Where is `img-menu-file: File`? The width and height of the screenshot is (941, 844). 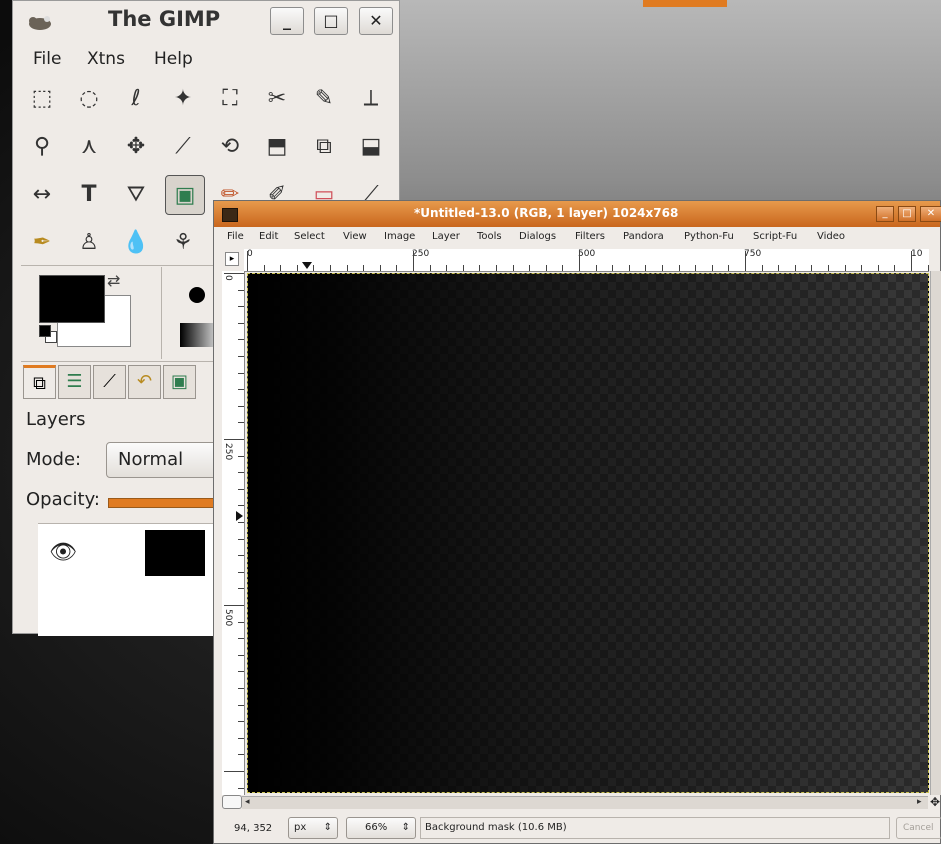
img-menu-file: File is located at coordinates (235, 236).